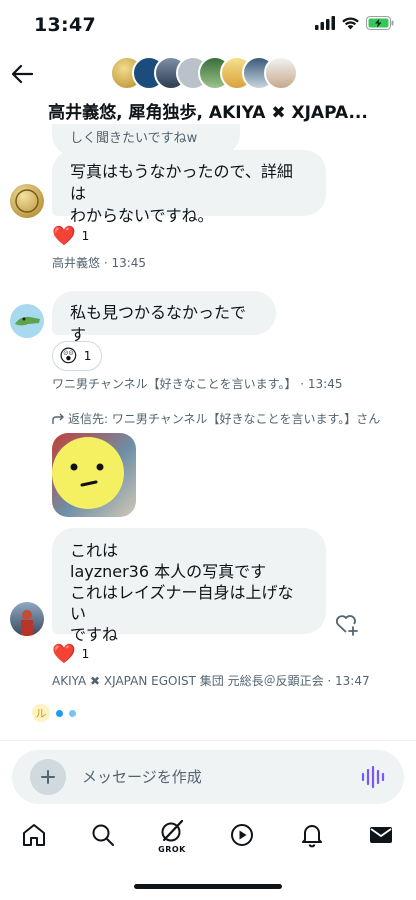 This screenshot has width=416, height=900. What do you see at coordinates (99, 263) in the screenshot?
I see `message-meta: 高井義悠 · 13:45` at bounding box center [99, 263].